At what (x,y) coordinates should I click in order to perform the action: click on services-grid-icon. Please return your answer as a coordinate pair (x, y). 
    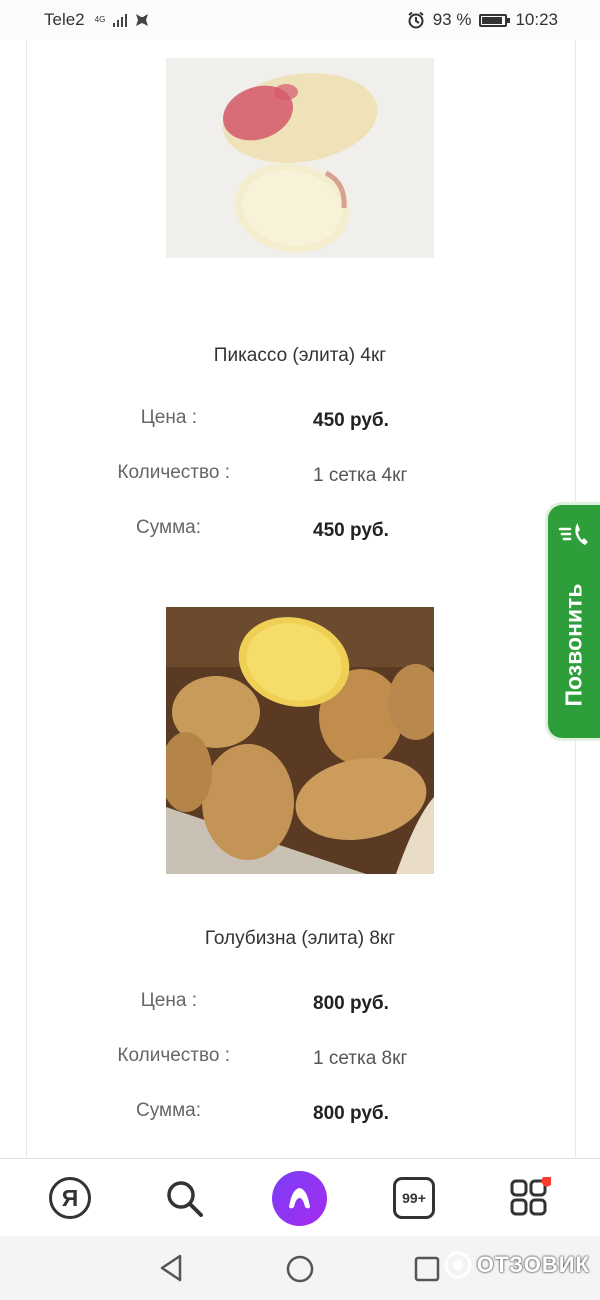
    Looking at the image, I should click on (530, 1198).